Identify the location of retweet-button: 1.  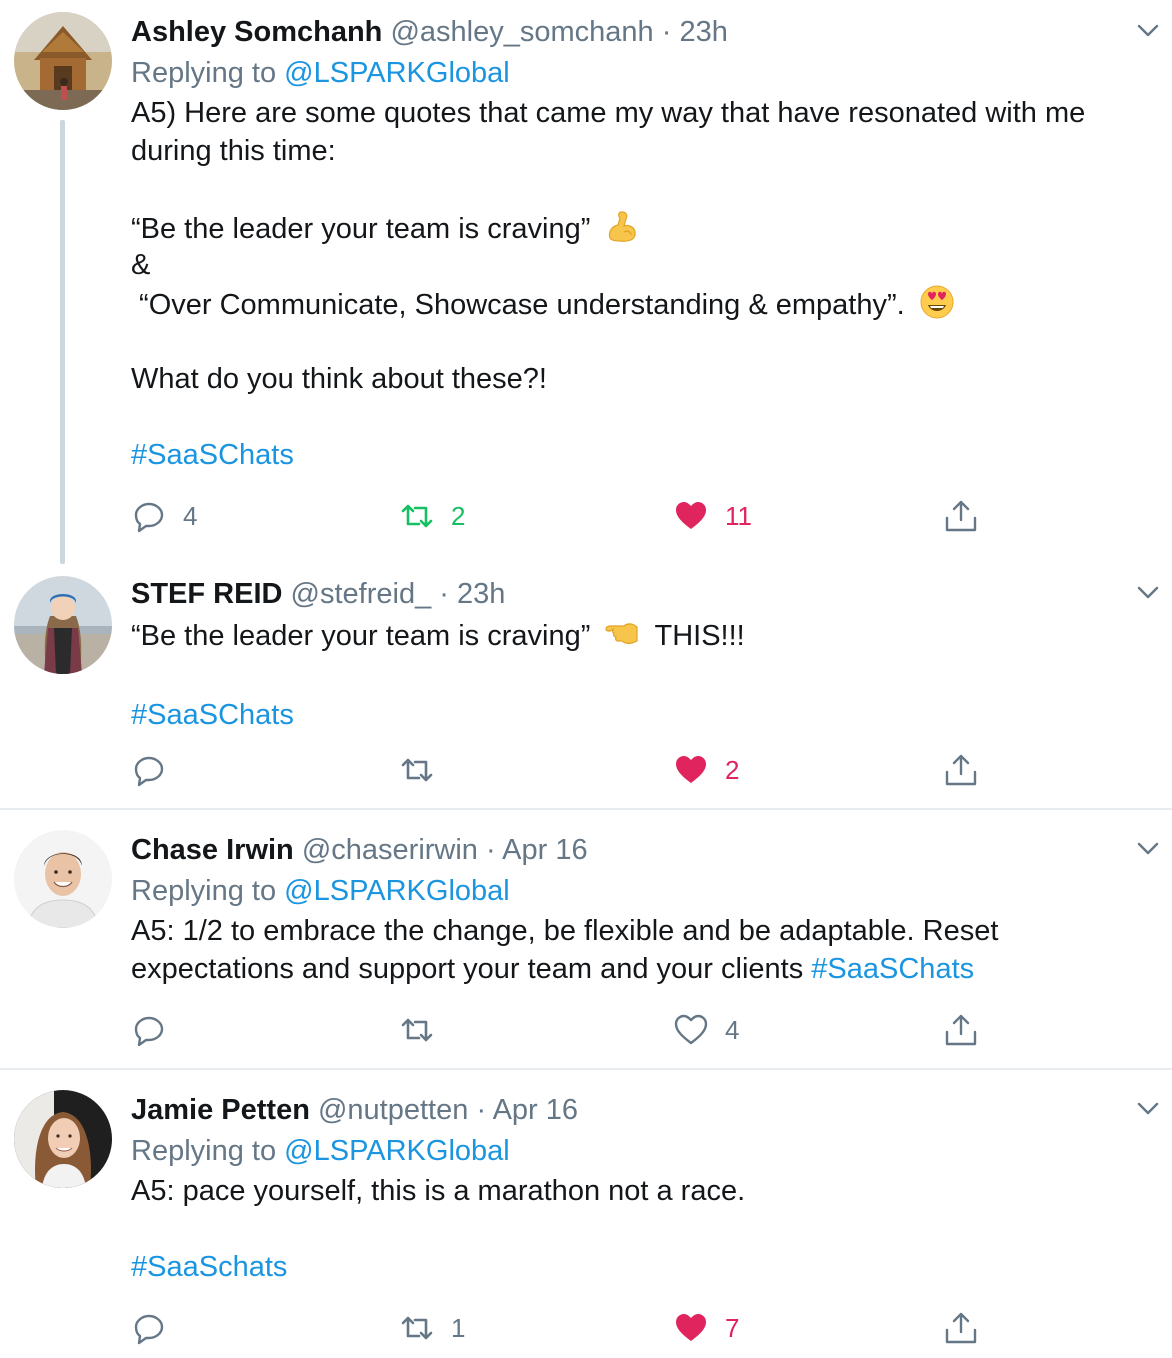
(432, 1328).